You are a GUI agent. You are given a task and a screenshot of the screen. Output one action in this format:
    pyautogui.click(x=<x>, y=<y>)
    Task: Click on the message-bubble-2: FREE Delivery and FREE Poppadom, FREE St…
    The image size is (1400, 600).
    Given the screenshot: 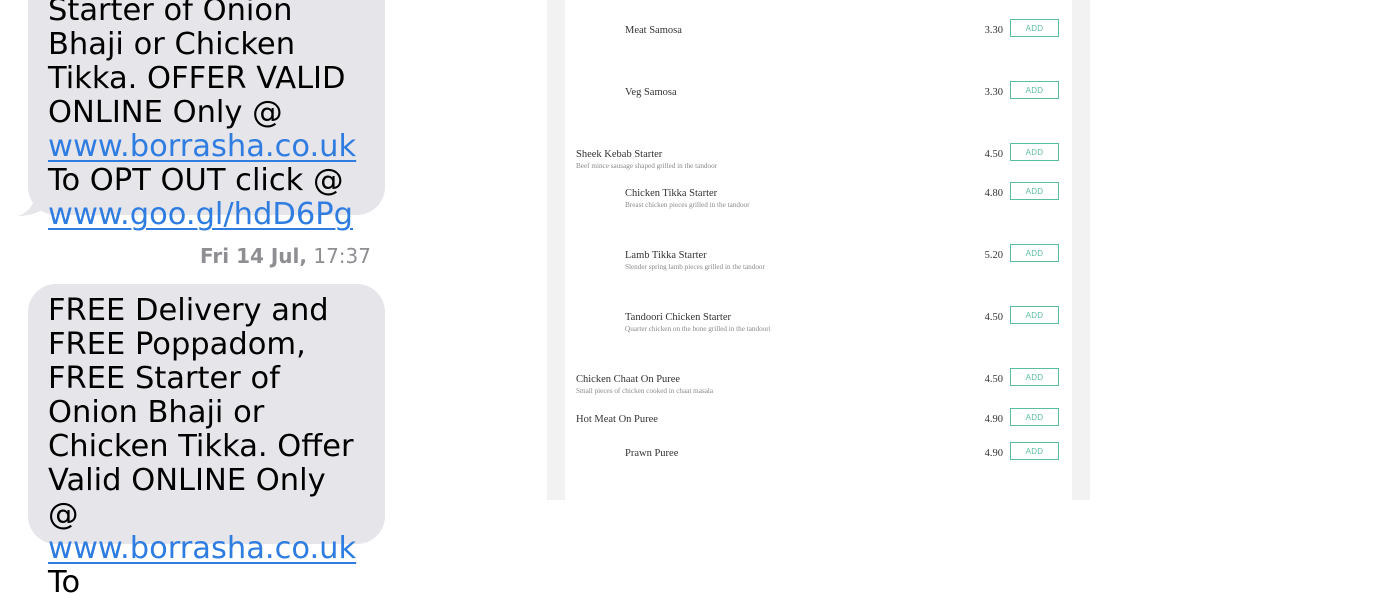 What is the action you would take?
    pyautogui.click(x=206, y=442)
    